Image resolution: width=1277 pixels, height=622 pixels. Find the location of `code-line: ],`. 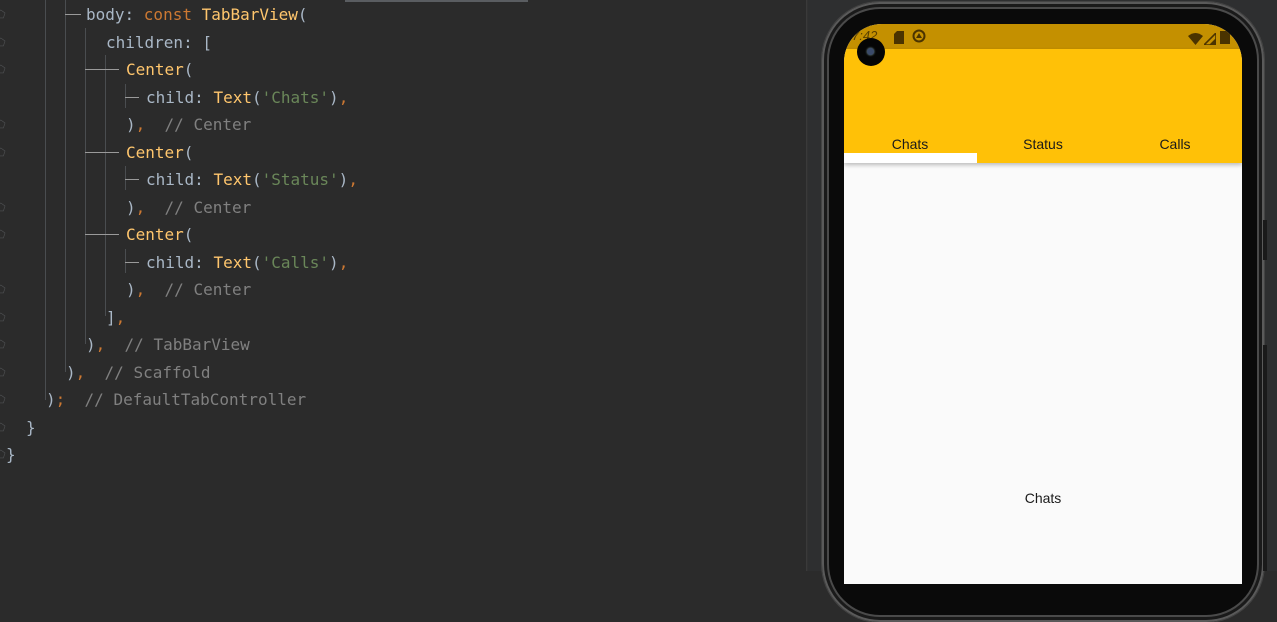

code-line: ], is located at coordinates (115, 317).